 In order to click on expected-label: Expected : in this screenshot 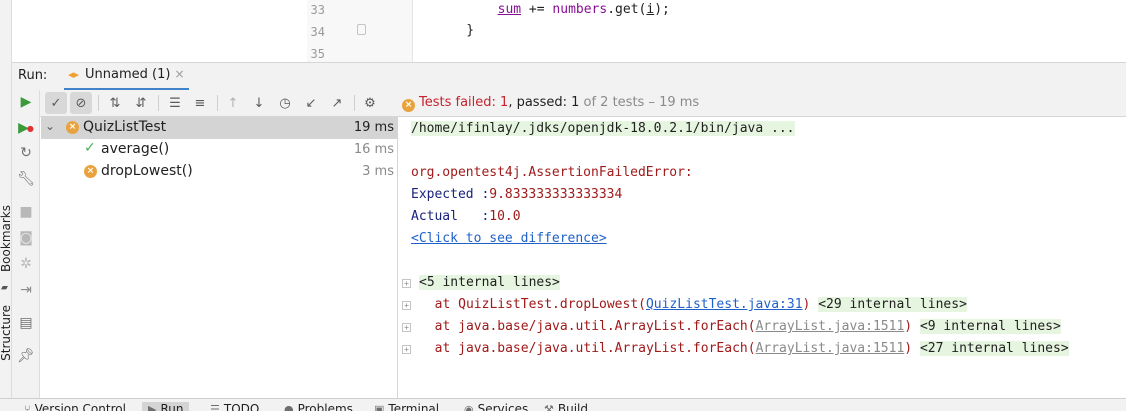, I will do `click(450, 194)`.